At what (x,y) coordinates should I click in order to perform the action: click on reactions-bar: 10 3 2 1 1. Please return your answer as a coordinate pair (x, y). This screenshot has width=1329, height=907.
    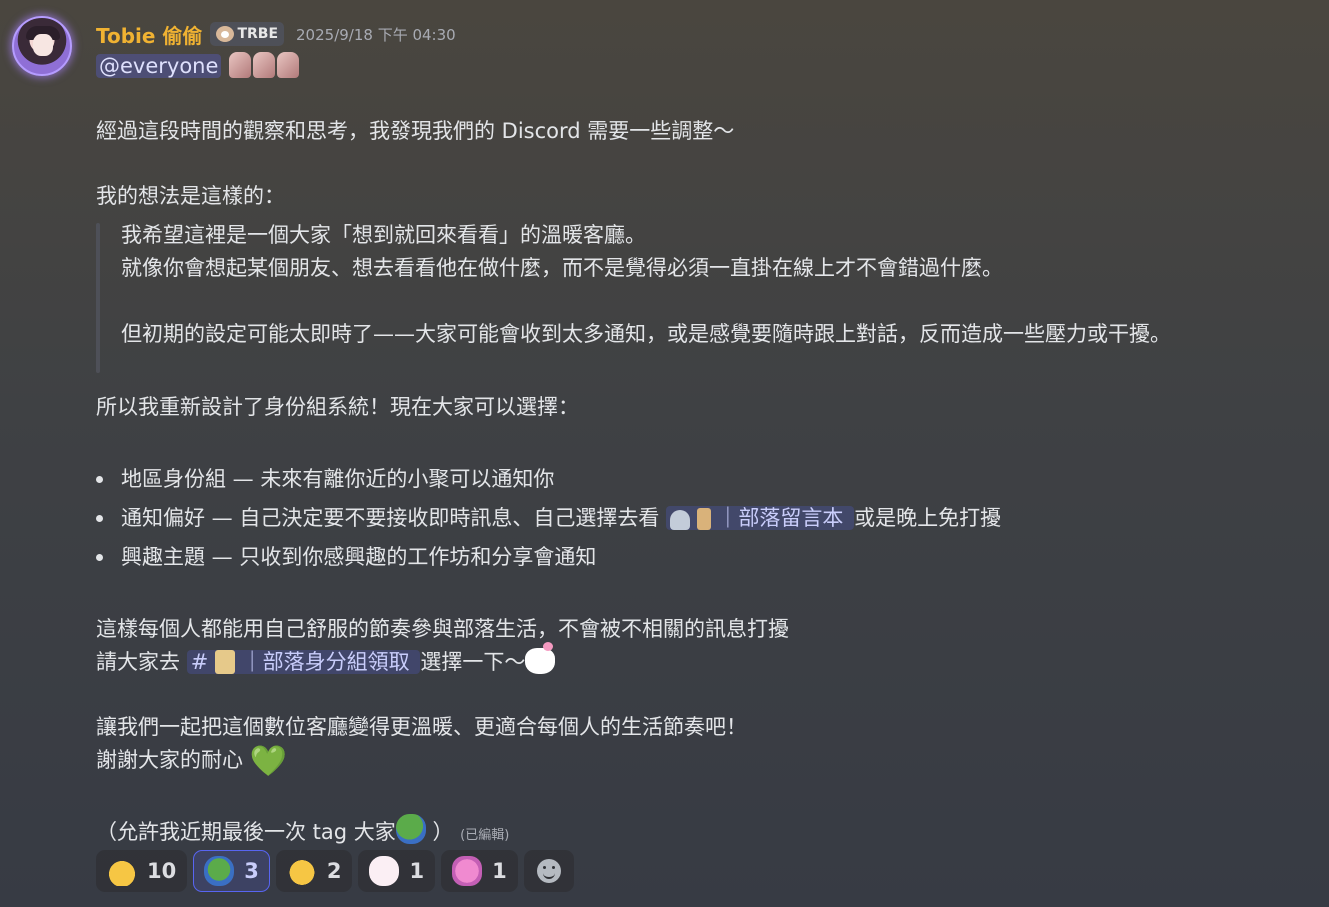
    Looking at the image, I should click on (335, 871).